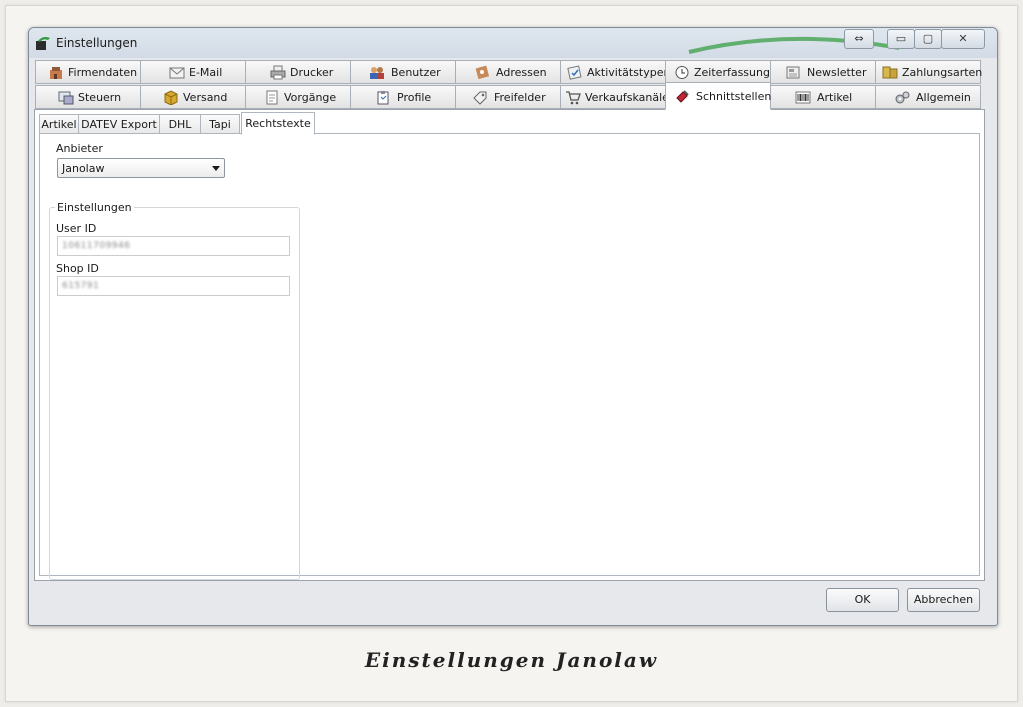  Describe the element at coordinates (629, 72) in the screenshot. I see `tab-label: Aktivitätstypen` at that location.